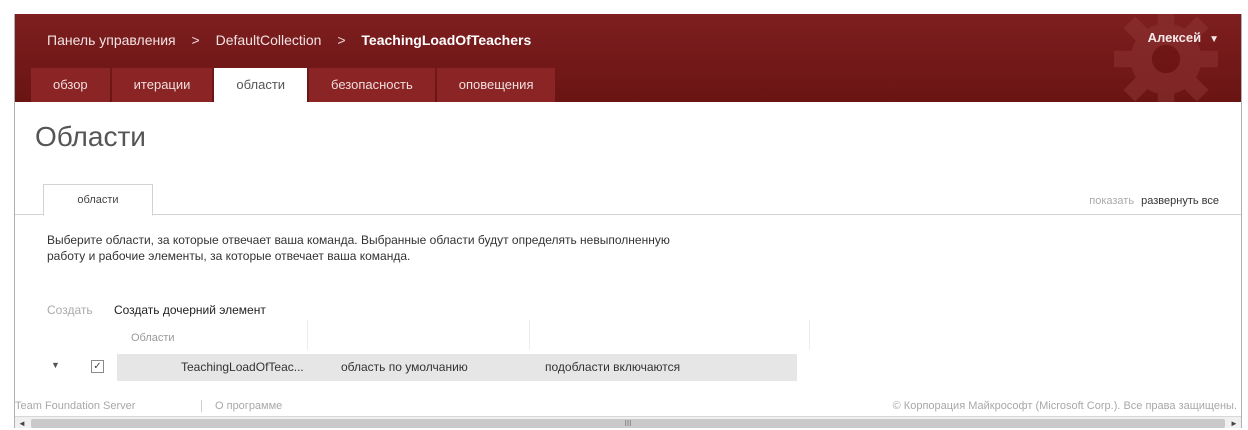 The image size is (1248, 430). Describe the element at coordinates (269, 40) in the screenshot. I see `breadcrumb-collection: DefaultCollection` at that location.